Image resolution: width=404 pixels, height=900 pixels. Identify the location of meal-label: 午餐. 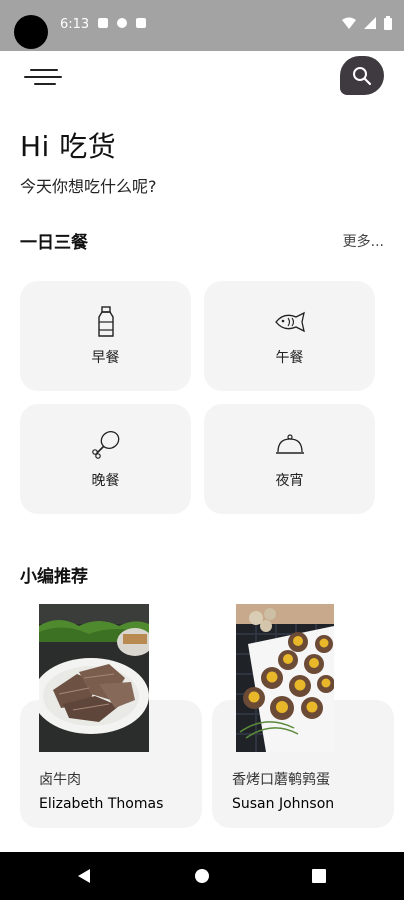
(289, 358).